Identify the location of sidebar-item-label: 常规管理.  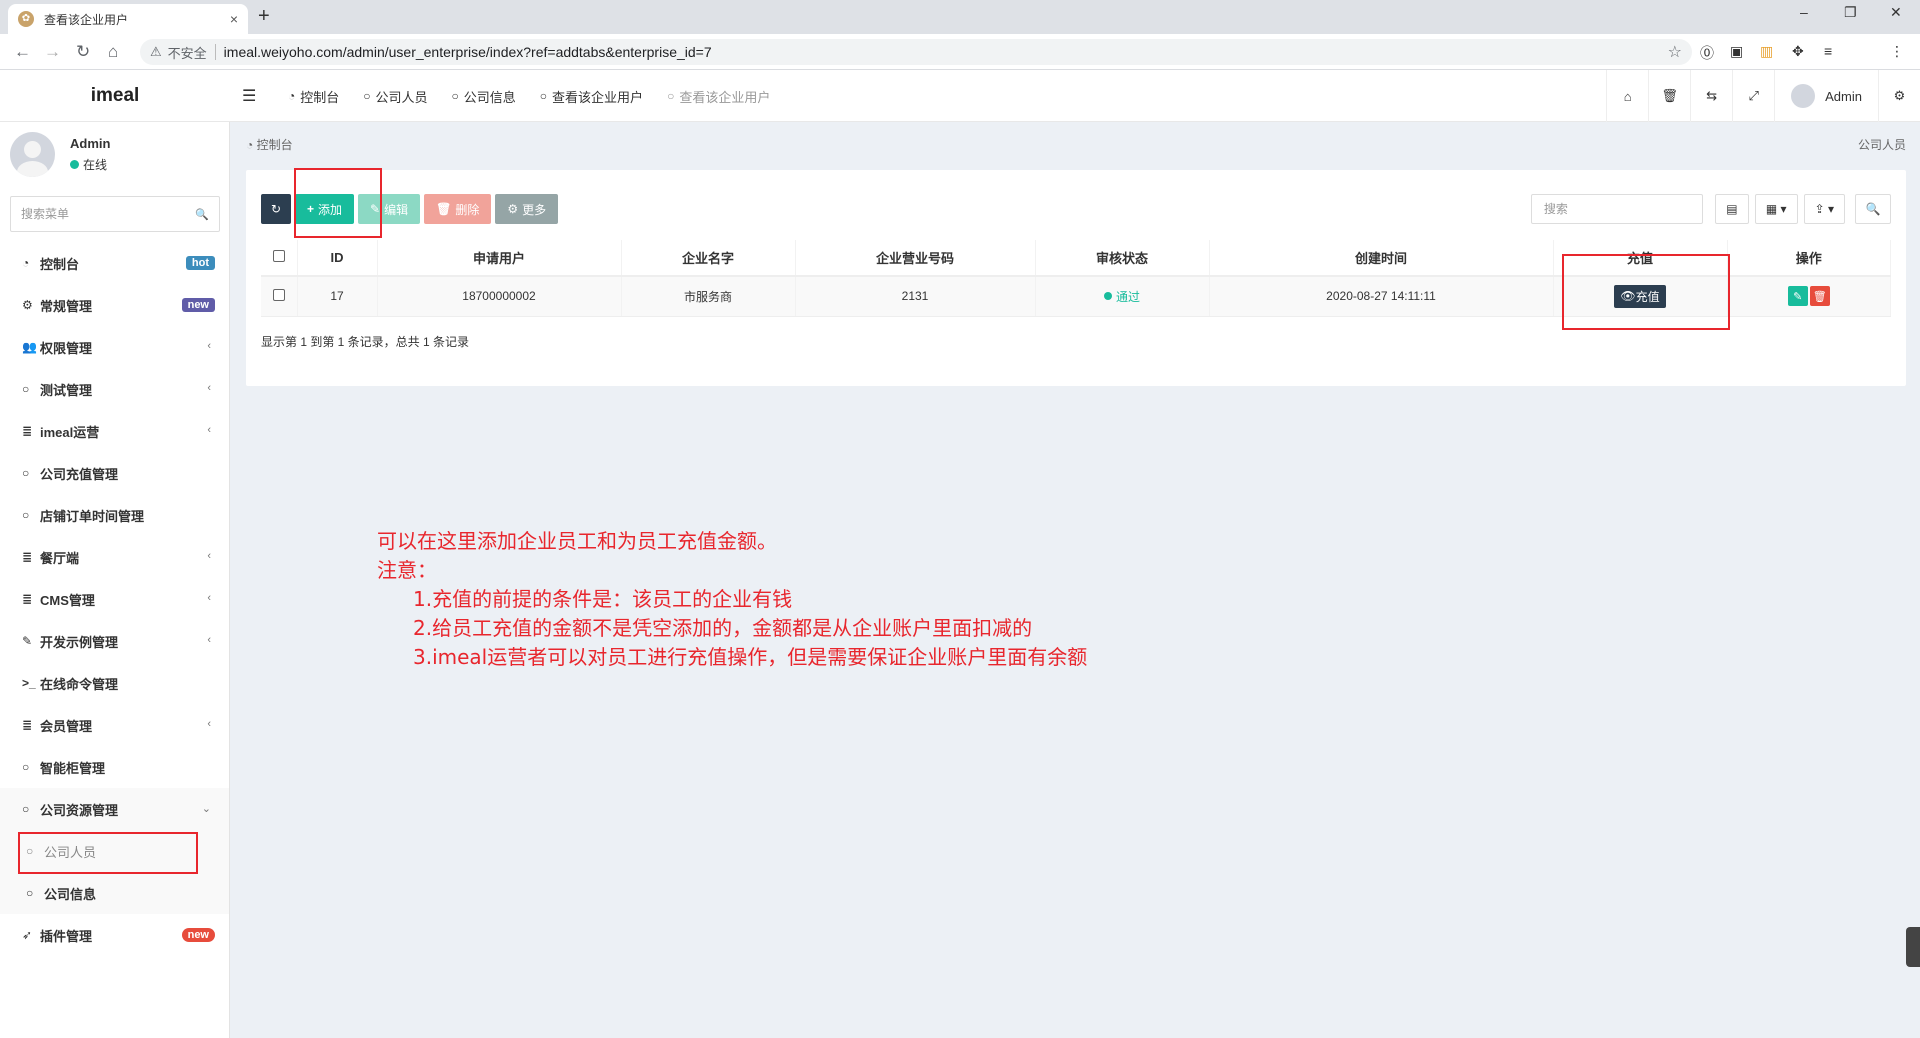
(66, 306).